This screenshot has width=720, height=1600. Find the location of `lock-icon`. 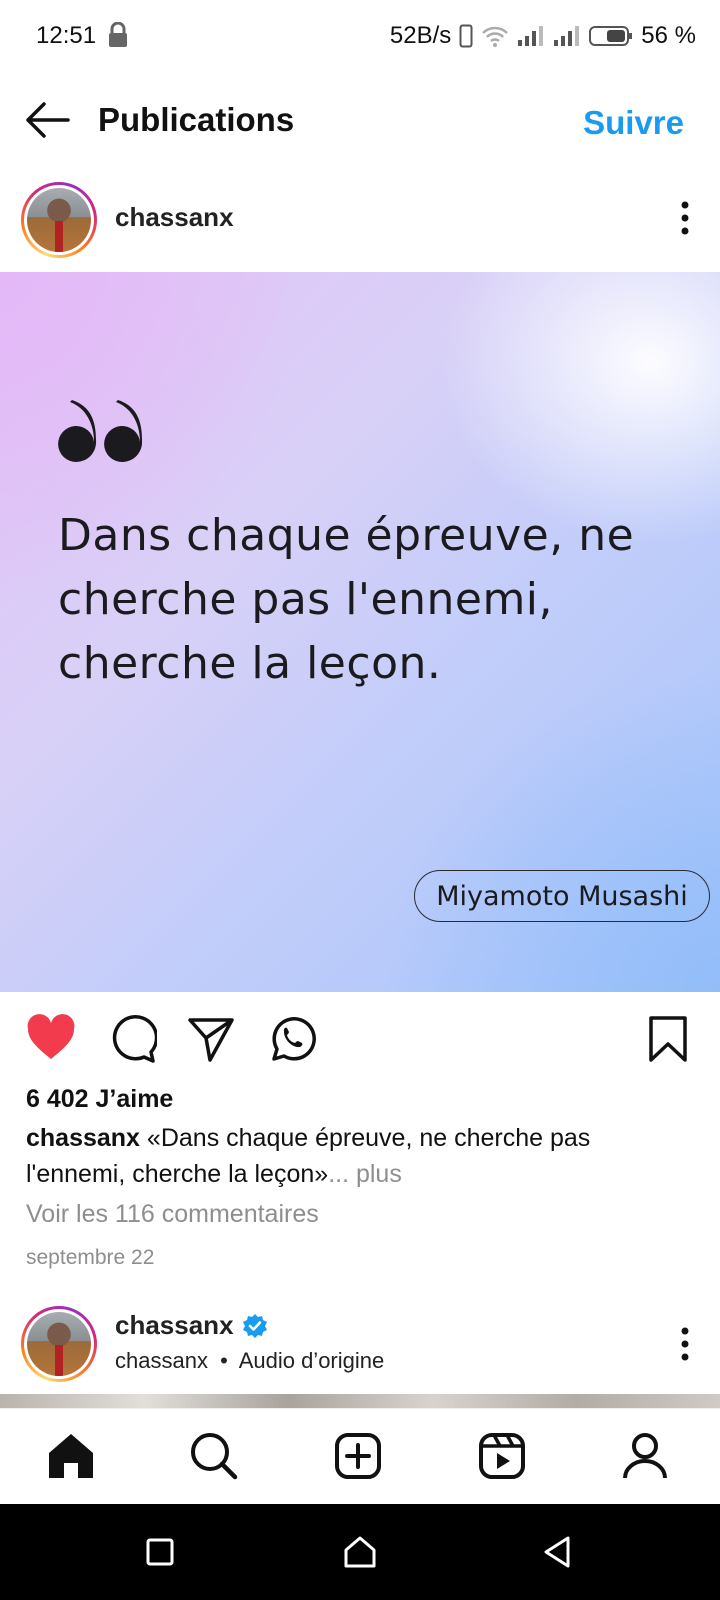

lock-icon is located at coordinates (118, 34).